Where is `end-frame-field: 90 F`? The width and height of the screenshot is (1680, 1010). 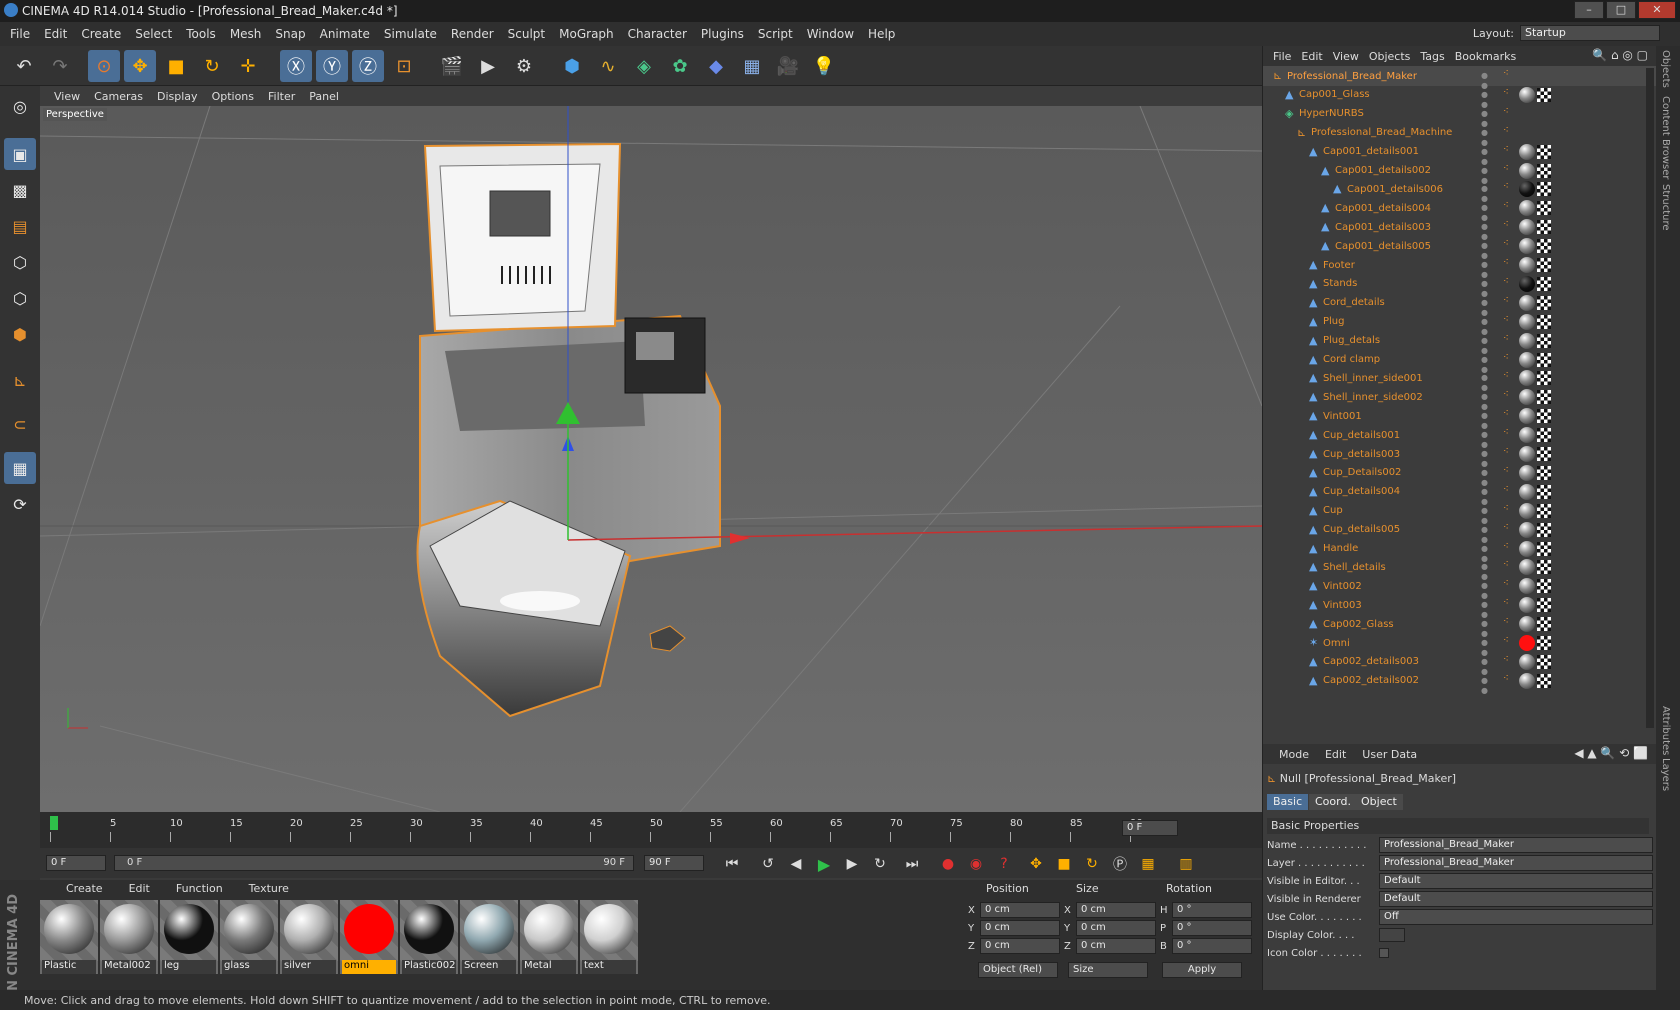 end-frame-field: 90 F is located at coordinates (674, 863).